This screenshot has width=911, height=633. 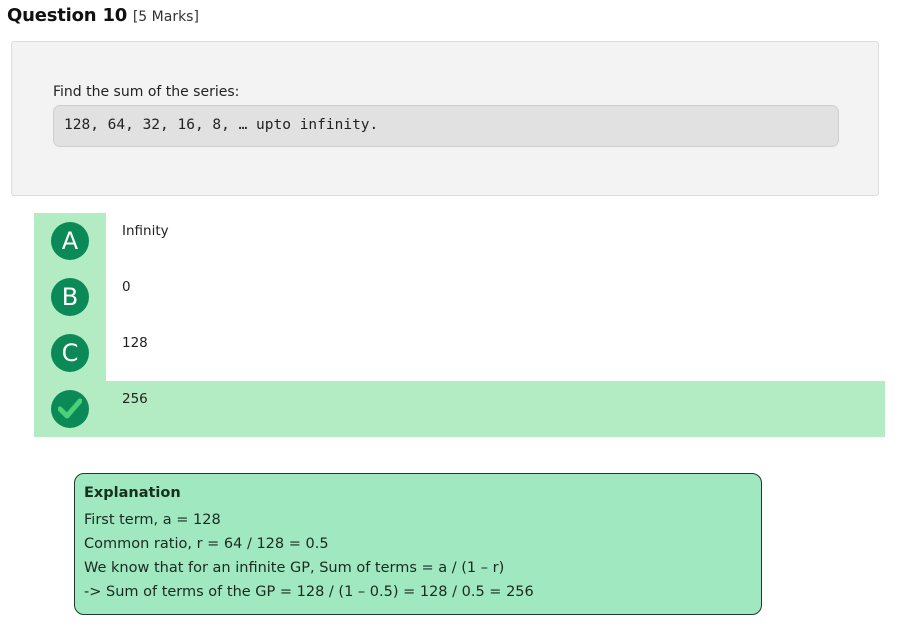 I want to click on checkmark-icon, so click(x=70, y=408).